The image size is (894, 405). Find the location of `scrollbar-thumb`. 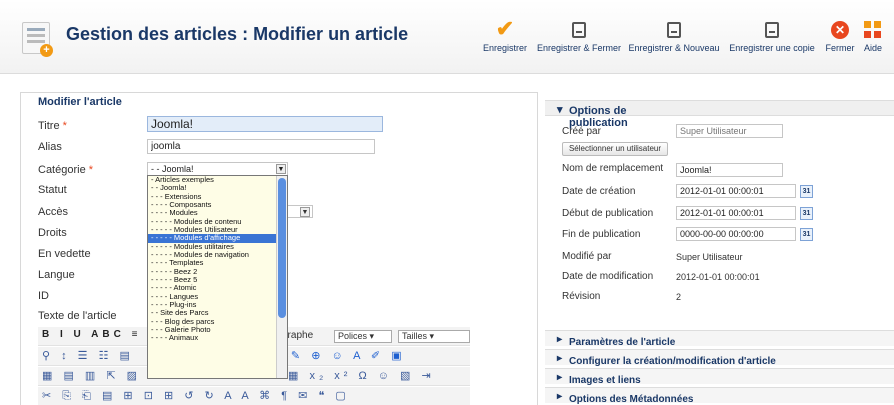

scrollbar-thumb is located at coordinates (282, 248).